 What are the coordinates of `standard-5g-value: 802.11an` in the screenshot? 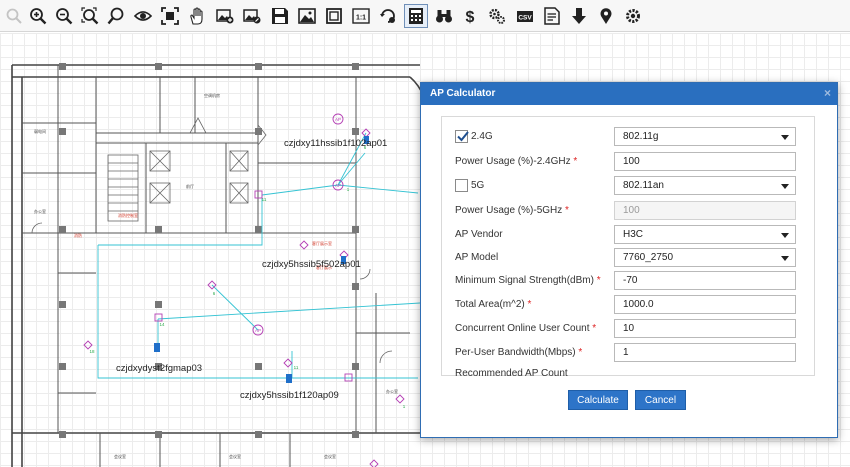 It's located at (643, 185).